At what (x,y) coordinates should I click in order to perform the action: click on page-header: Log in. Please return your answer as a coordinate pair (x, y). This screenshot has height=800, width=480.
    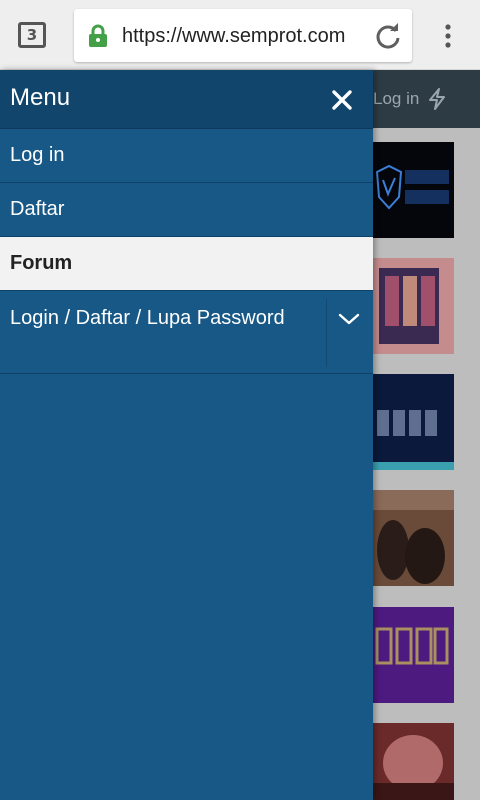
    Looking at the image, I should click on (426, 99).